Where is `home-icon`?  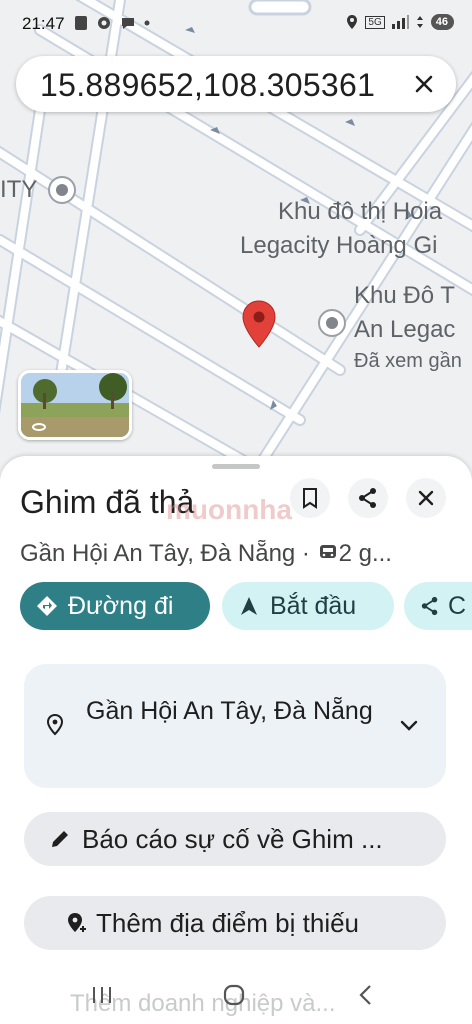 home-icon is located at coordinates (234, 995).